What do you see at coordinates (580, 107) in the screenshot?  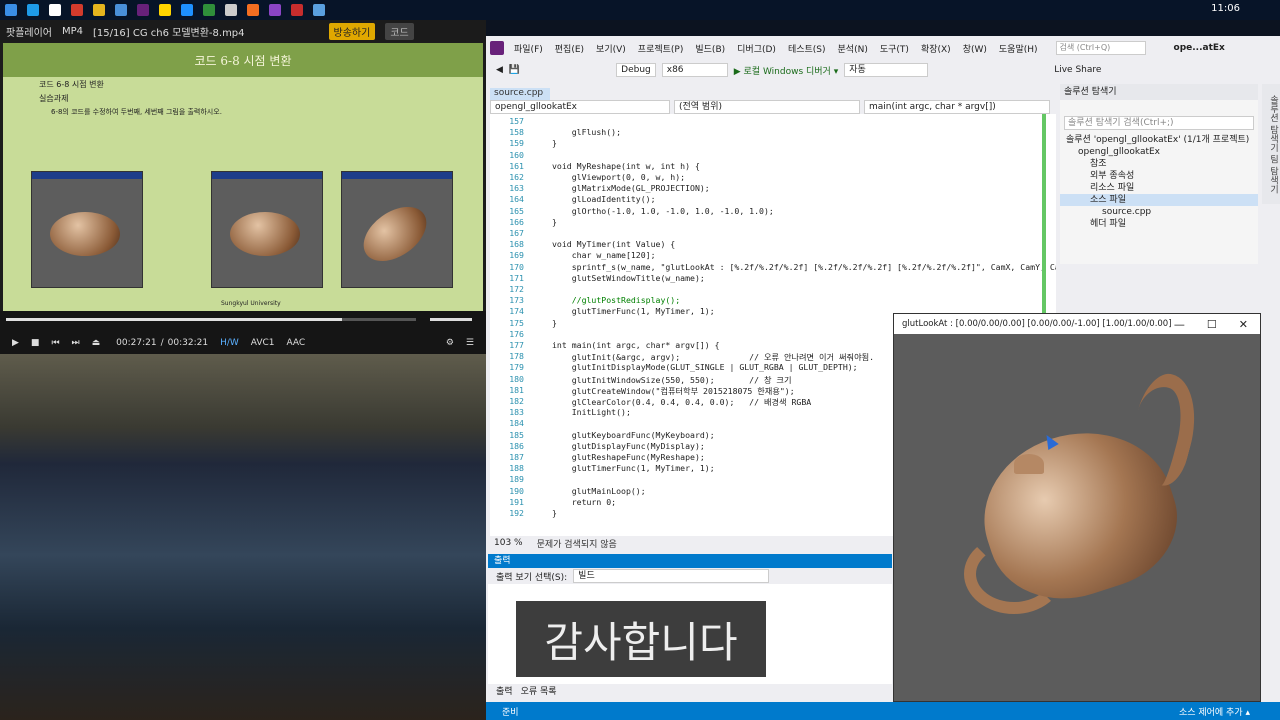 I see `nav-project-dropdown: opengl_gllookatEx` at bounding box center [580, 107].